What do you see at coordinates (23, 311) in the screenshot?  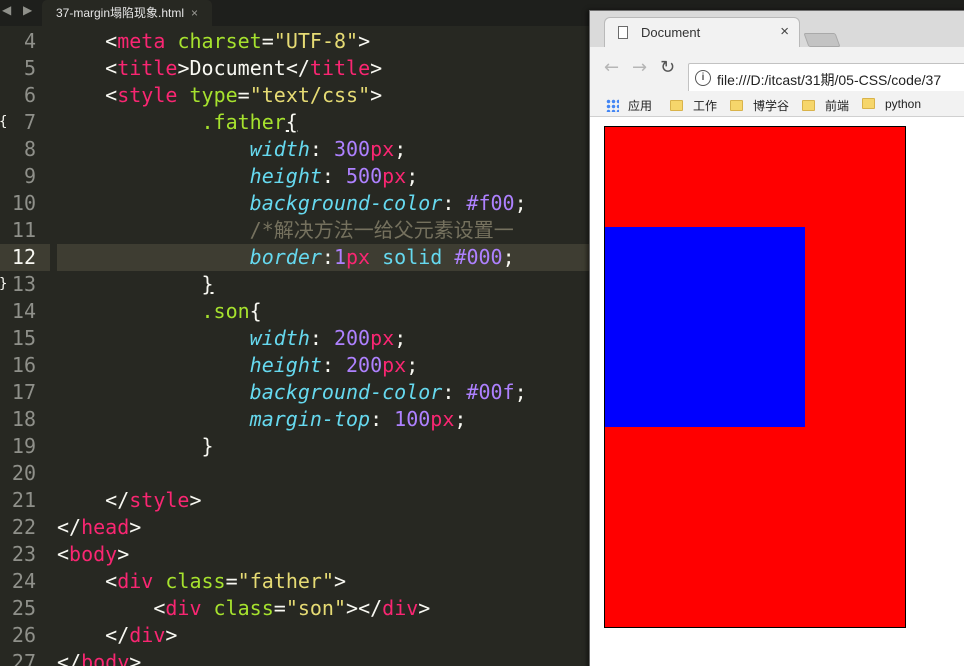 I see `line-number: 14` at bounding box center [23, 311].